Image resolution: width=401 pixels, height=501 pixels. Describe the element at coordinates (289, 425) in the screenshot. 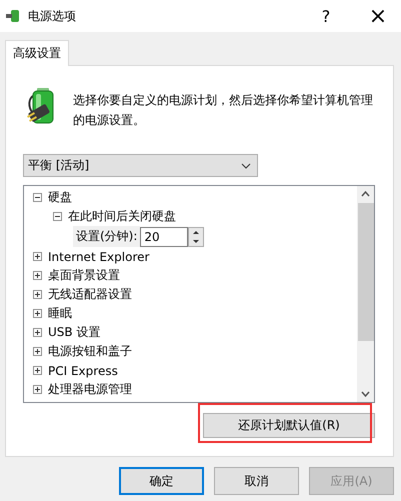

I see `restore-defaults-button: 还原计划默认值(R)` at that location.